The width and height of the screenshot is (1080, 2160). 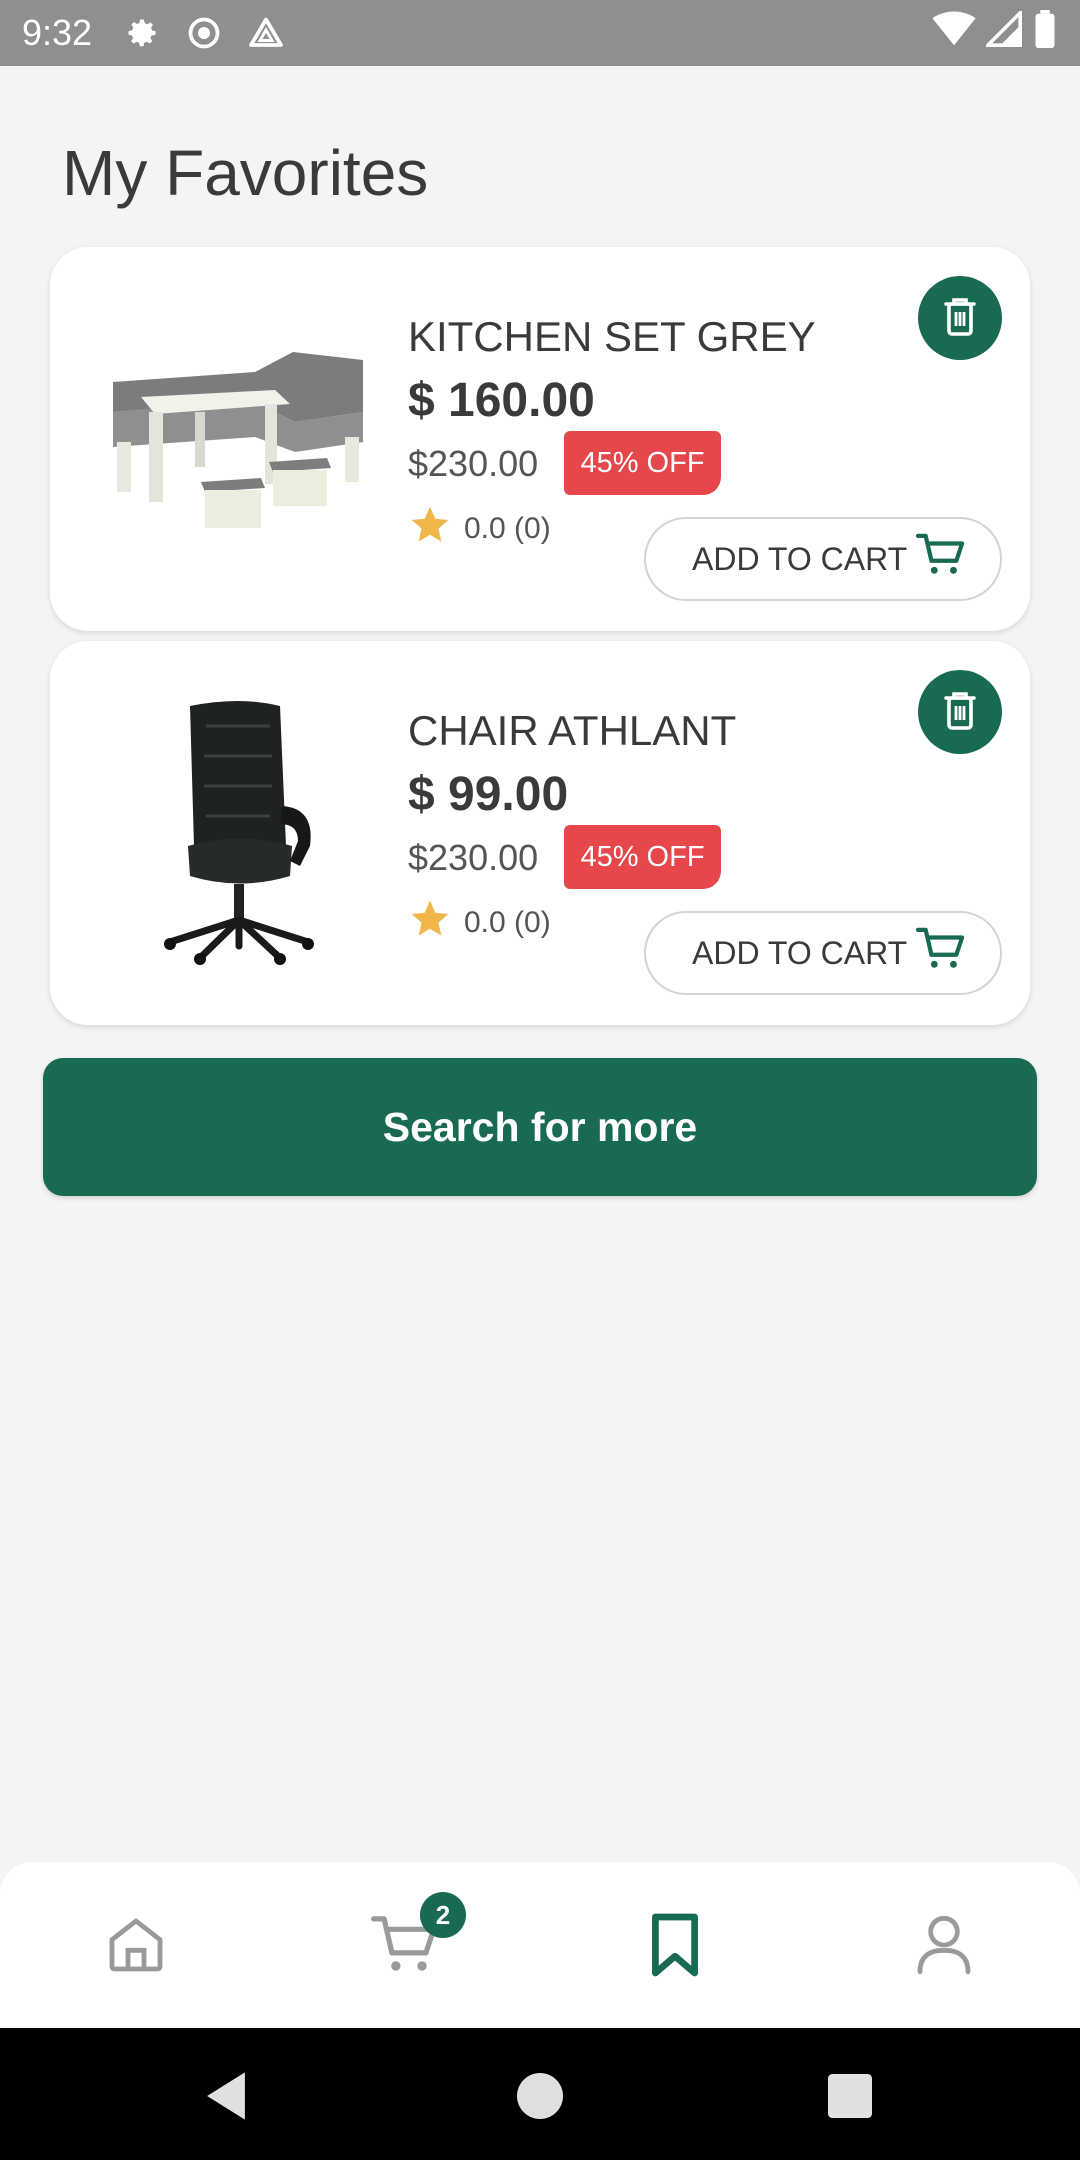 What do you see at coordinates (540, 33) in the screenshot?
I see `status-bar: 9:32` at bounding box center [540, 33].